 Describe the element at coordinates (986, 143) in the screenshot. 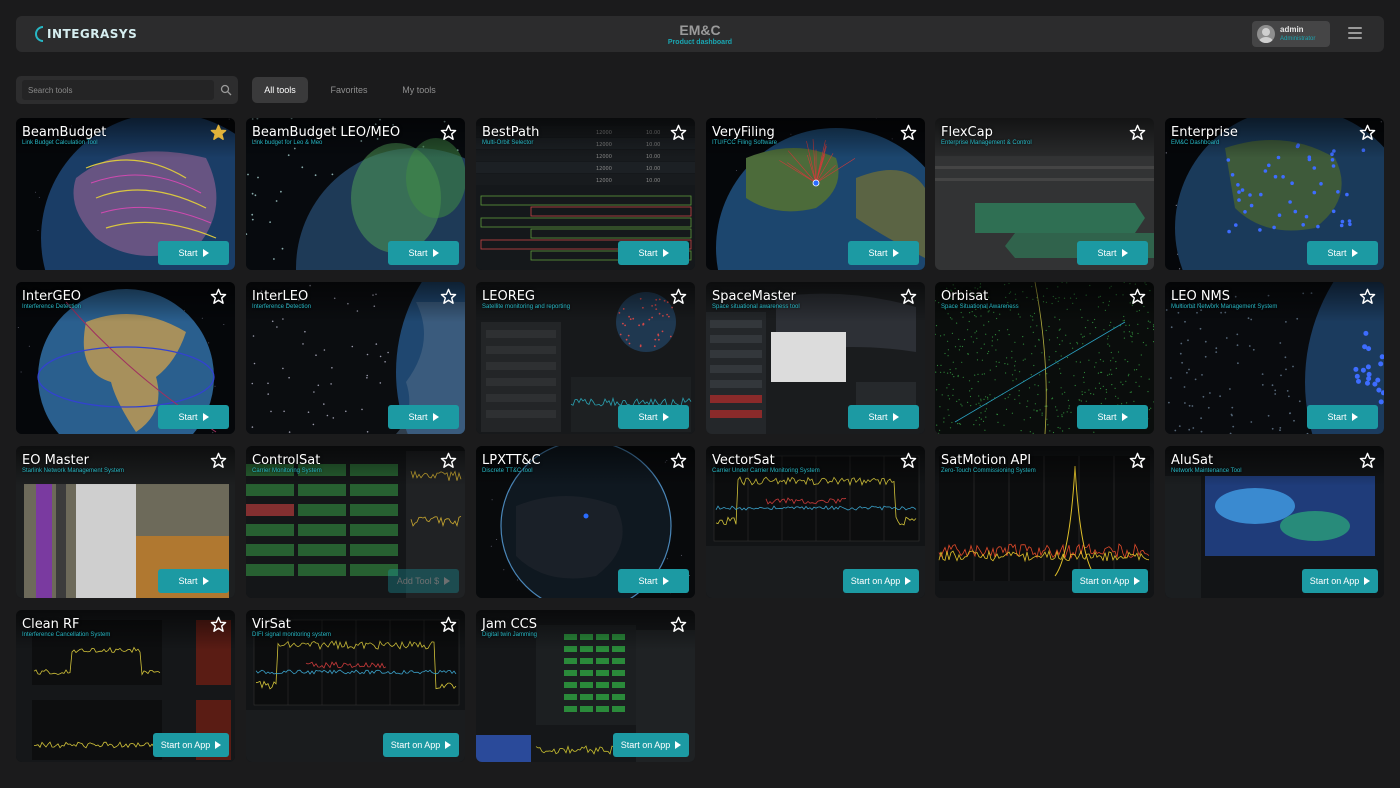

I see `tool-subtitle: Enterprise Management & Control` at that location.